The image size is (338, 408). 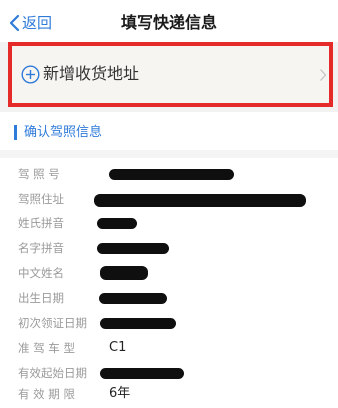 I want to click on info-row-validity-period: 有 效 期 限 6年, so click(x=178, y=396).